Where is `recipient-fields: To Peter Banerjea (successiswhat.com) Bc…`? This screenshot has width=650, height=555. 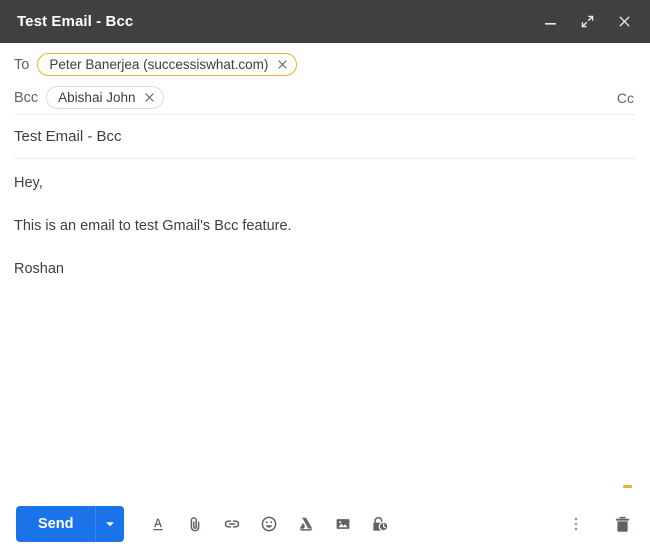 recipient-fields: To Peter Banerjea (successiswhat.com) Bc… is located at coordinates (325, 78).